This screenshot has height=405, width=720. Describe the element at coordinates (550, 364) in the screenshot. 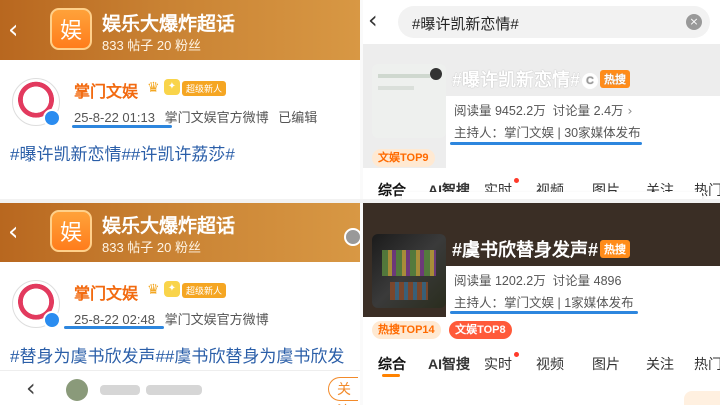

I see `tab-video: 视频` at that location.